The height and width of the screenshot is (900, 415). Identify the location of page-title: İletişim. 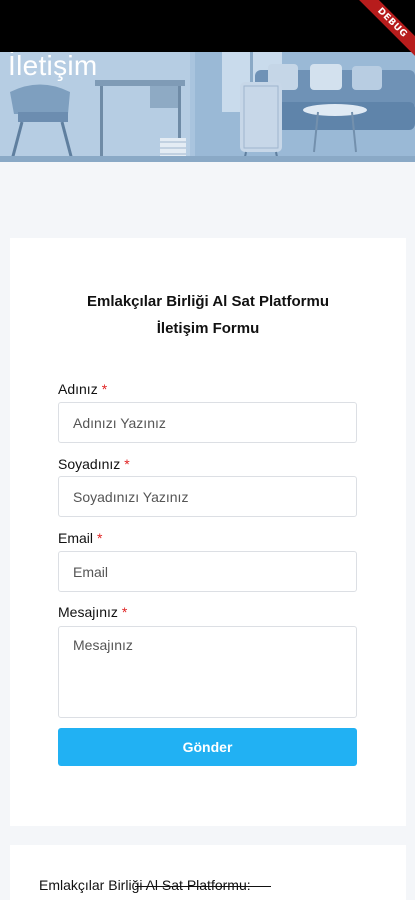
(53, 66).